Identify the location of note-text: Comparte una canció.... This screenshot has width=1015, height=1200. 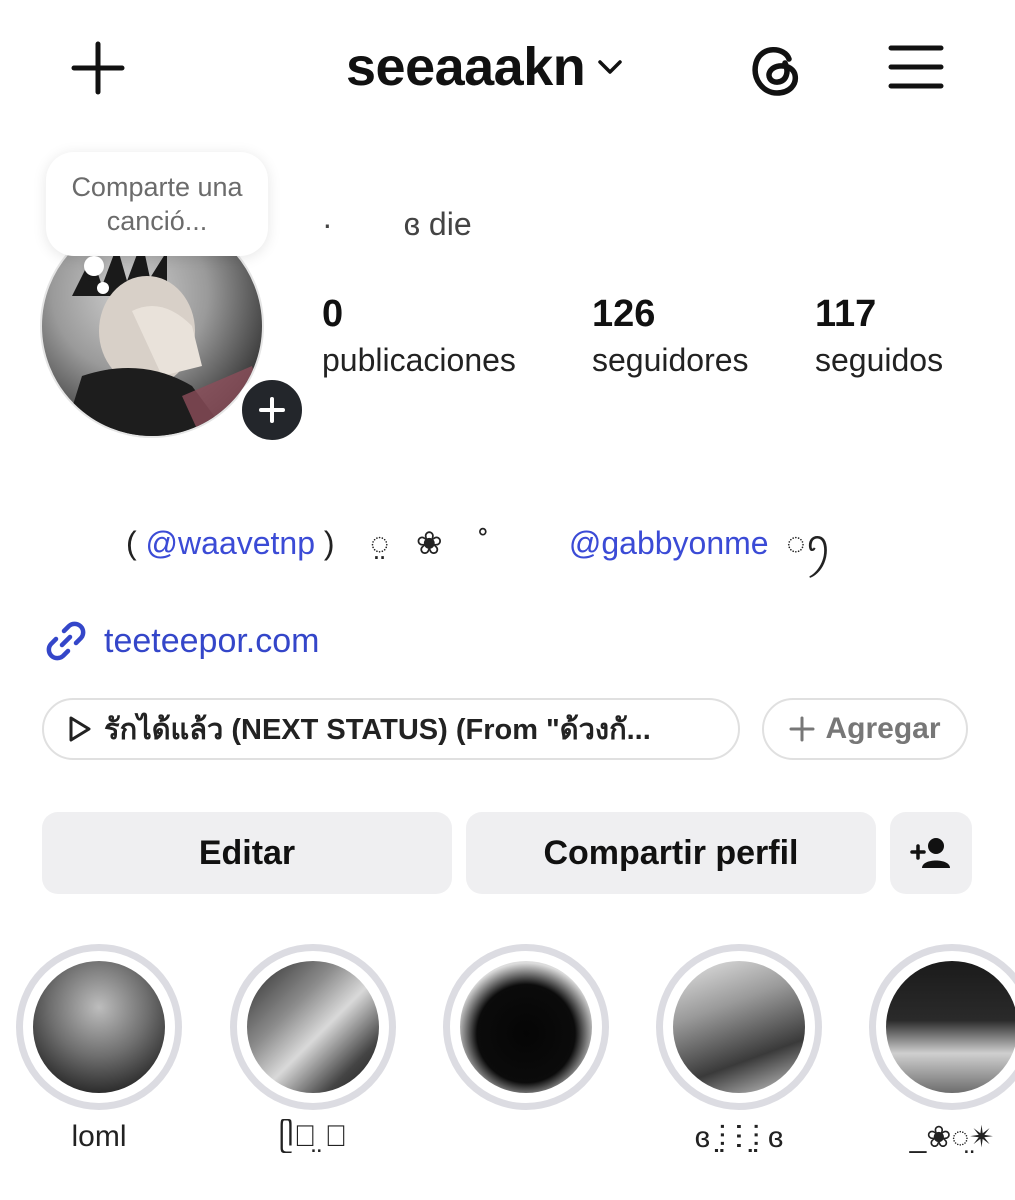
(157, 204).